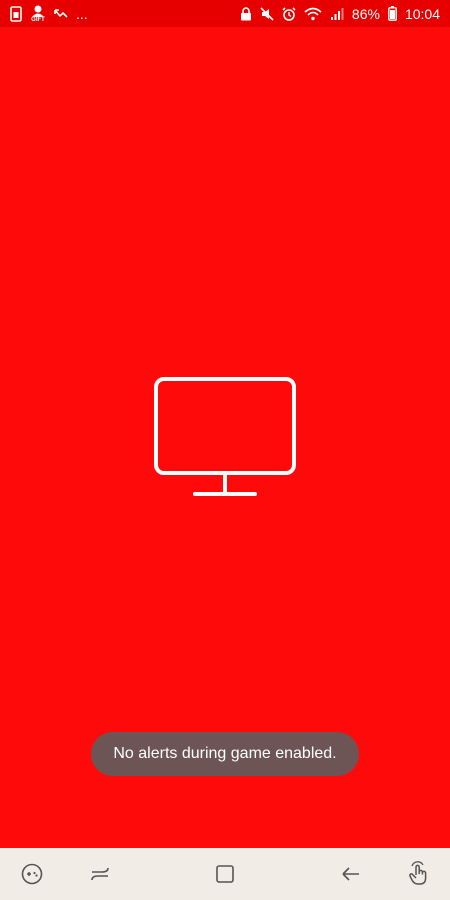 This screenshot has height=900, width=450. Describe the element at coordinates (313, 14) in the screenshot. I see `wifi-icon` at that location.